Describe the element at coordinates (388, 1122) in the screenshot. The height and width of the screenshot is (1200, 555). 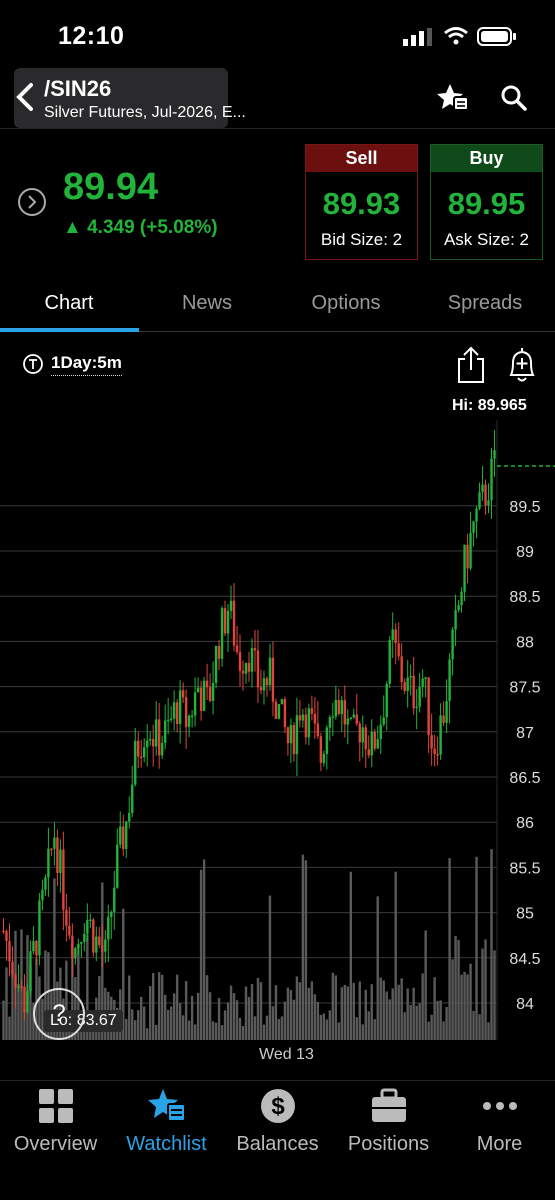
I see `nav-positions: Positions` at that location.